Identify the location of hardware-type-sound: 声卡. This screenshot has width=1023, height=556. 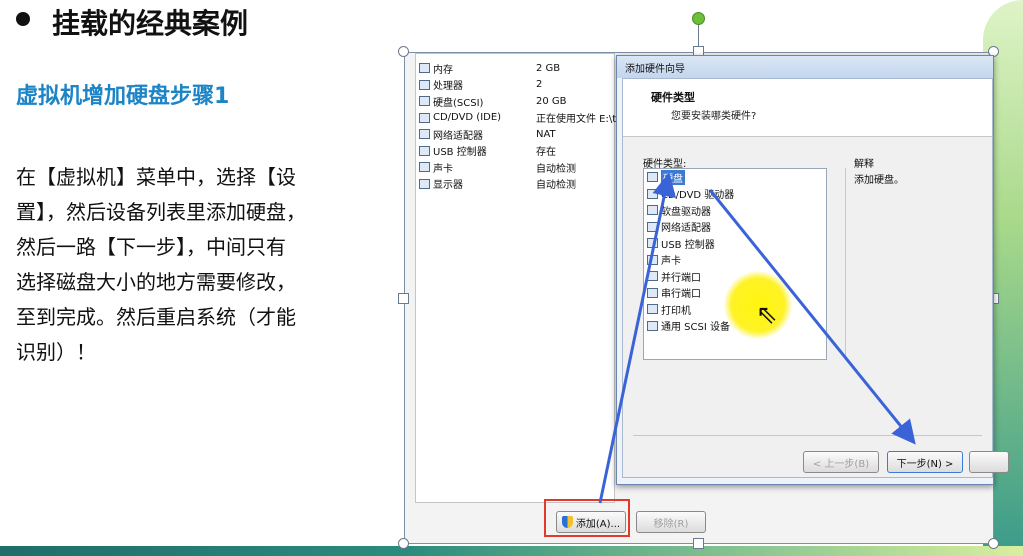
(735, 260).